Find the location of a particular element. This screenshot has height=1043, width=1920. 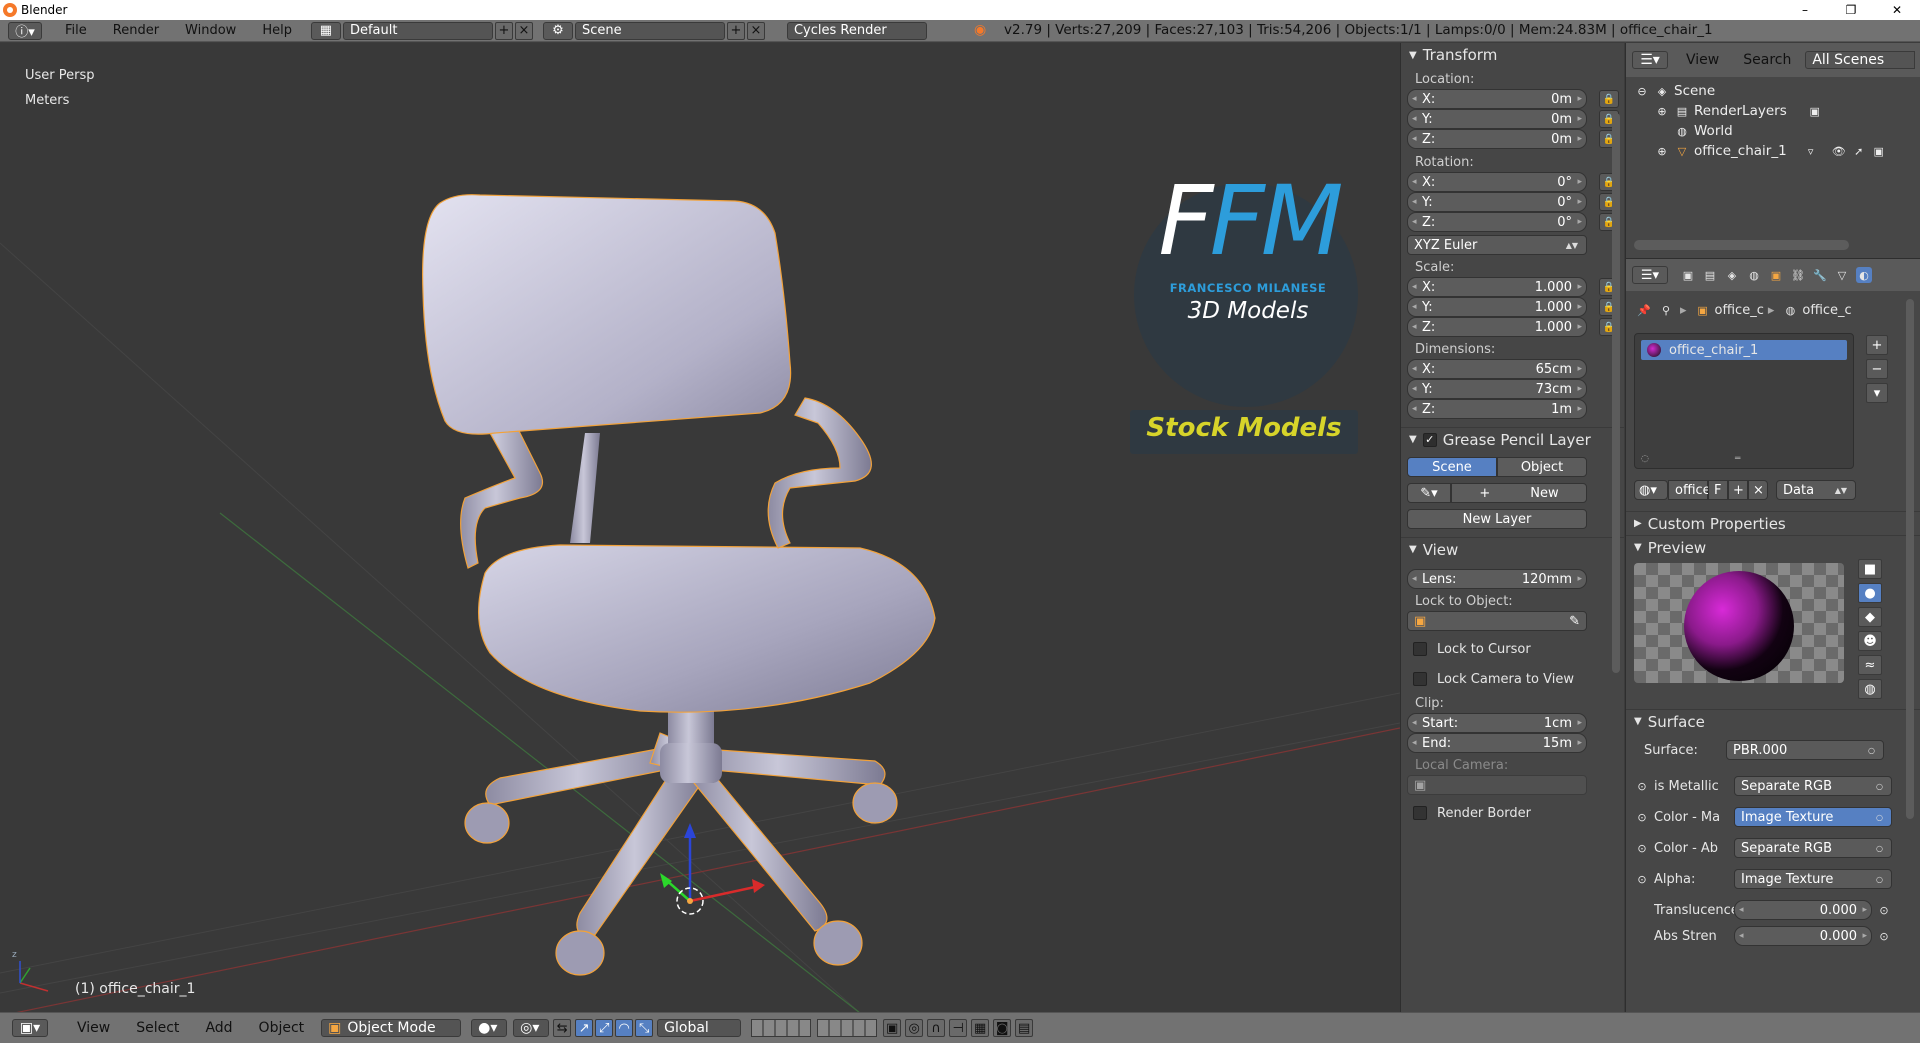

location-y-field: Y: 0m is located at coordinates (1497, 119).